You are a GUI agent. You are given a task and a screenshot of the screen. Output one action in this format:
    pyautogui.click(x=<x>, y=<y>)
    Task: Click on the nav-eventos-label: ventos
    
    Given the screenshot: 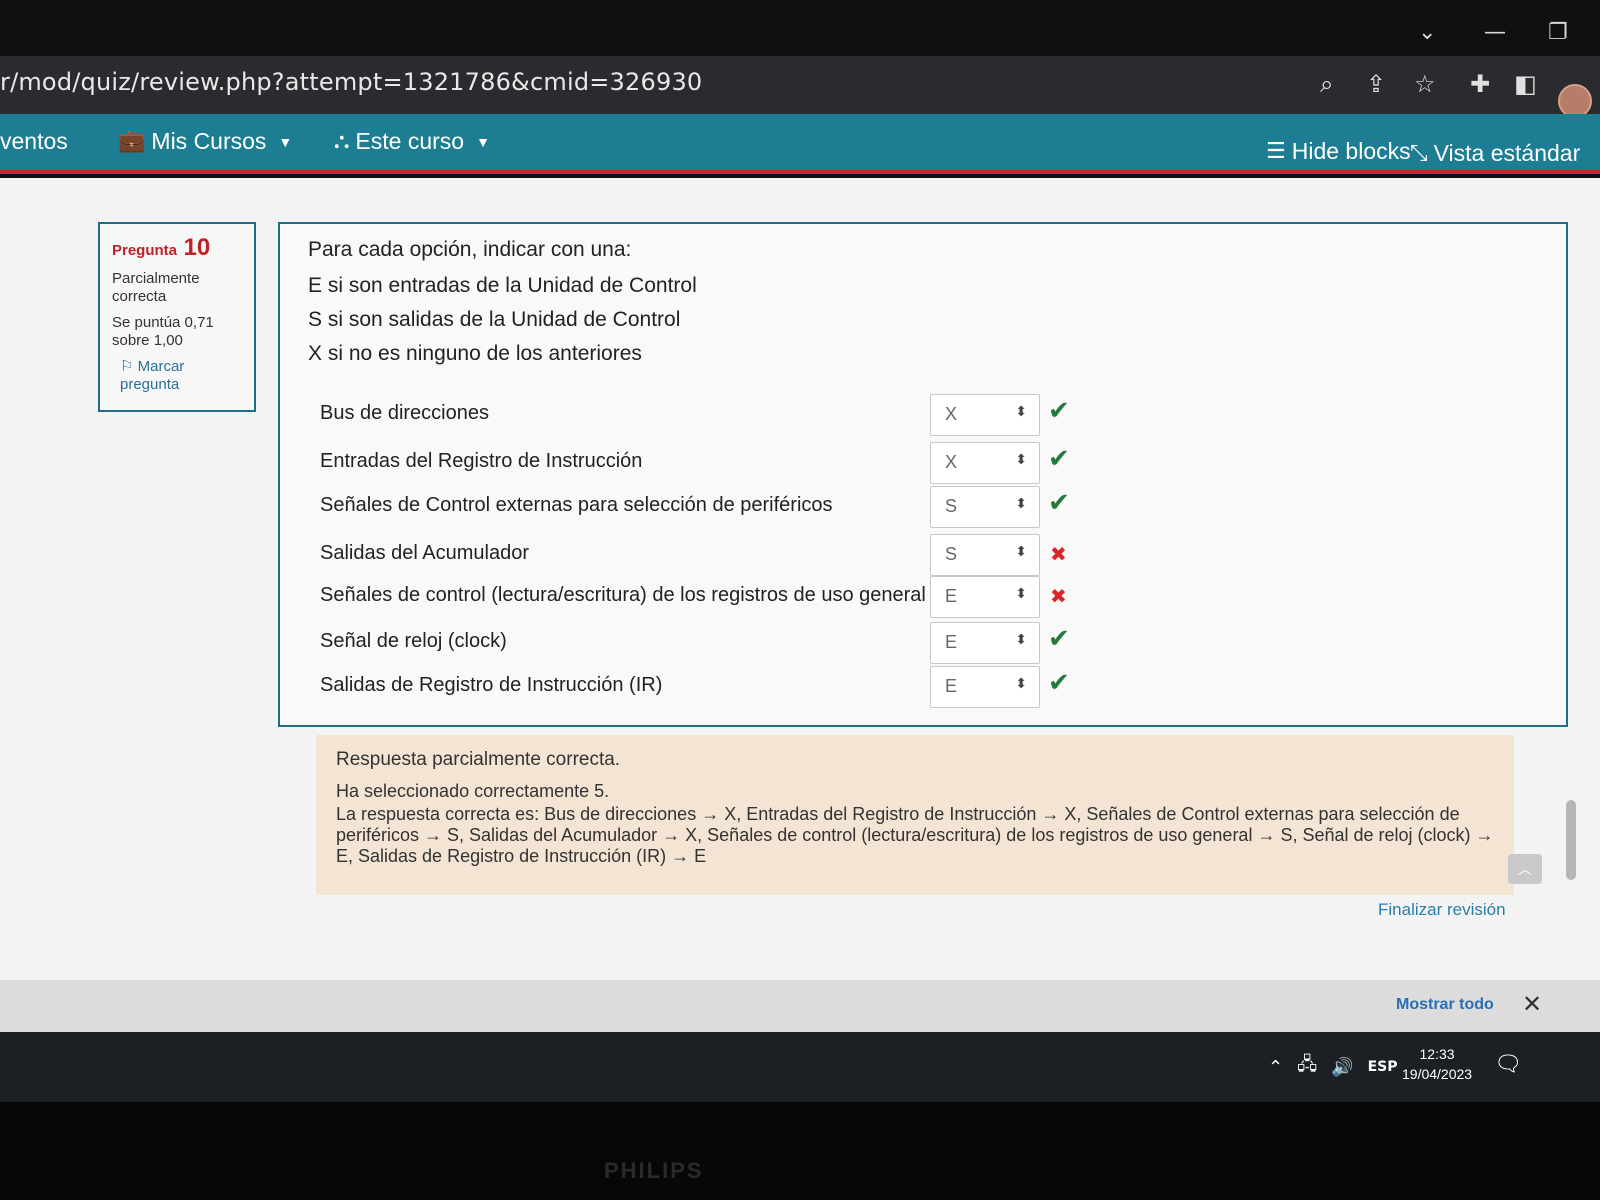 What is the action you would take?
    pyautogui.click(x=34, y=141)
    